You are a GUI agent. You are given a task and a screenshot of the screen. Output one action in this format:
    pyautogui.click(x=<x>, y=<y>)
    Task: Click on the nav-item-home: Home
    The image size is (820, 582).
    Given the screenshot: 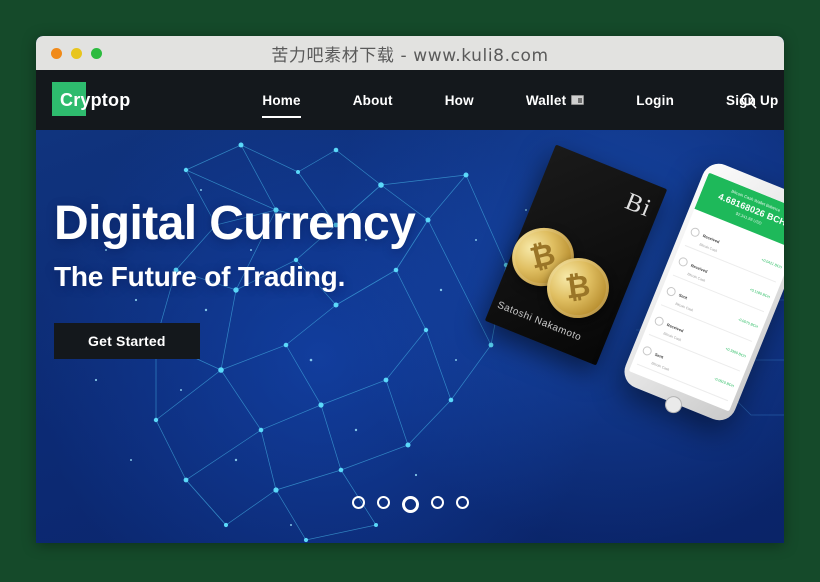 What is the action you would take?
    pyautogui.click(x=282, y=103)
    